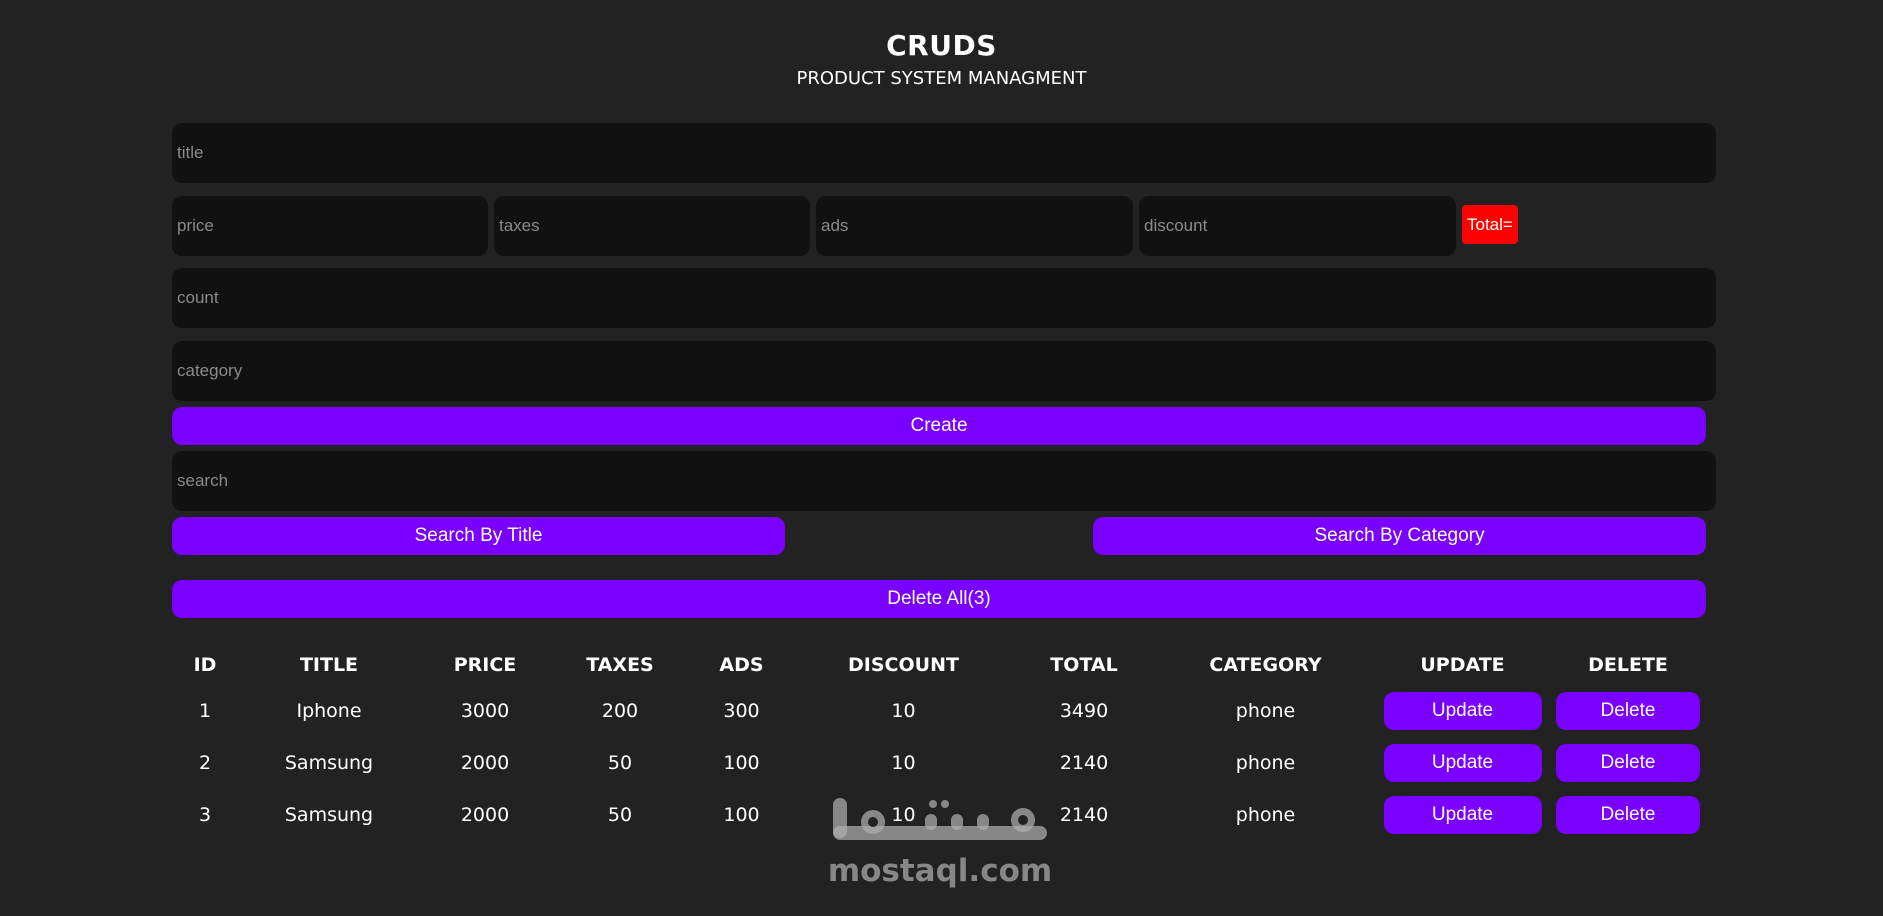 The image size is (1883, 916). Describe the element at coordinates (944, 153) in the screenshot. I see `title-input` at that location.